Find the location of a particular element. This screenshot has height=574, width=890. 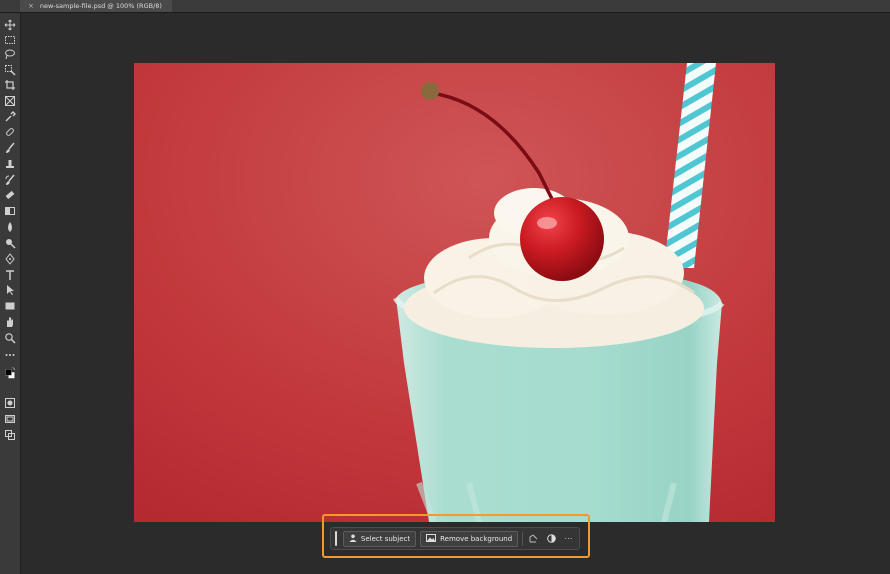

document-tab-title: new-sample-file.psd @ 100% (RGB/8) is located at coordinates (100, 6).